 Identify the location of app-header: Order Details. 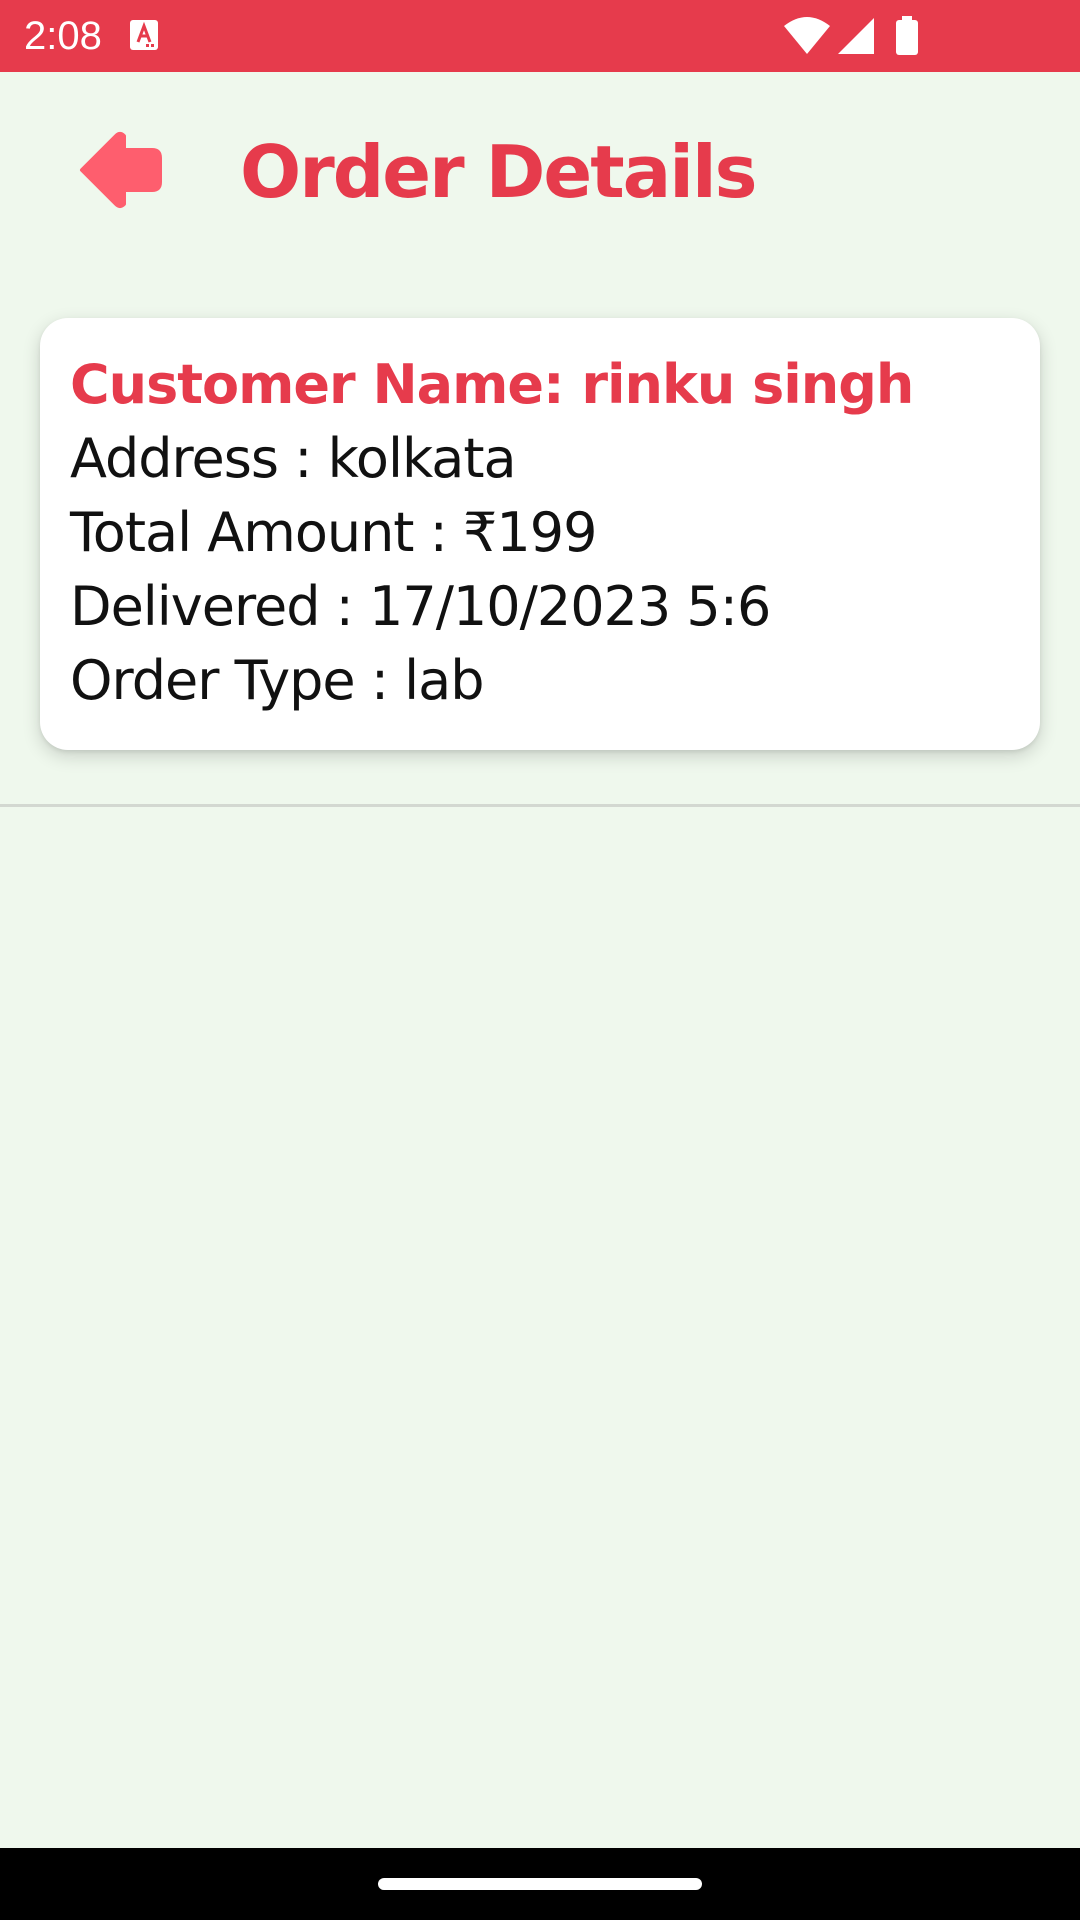
(540, 170).